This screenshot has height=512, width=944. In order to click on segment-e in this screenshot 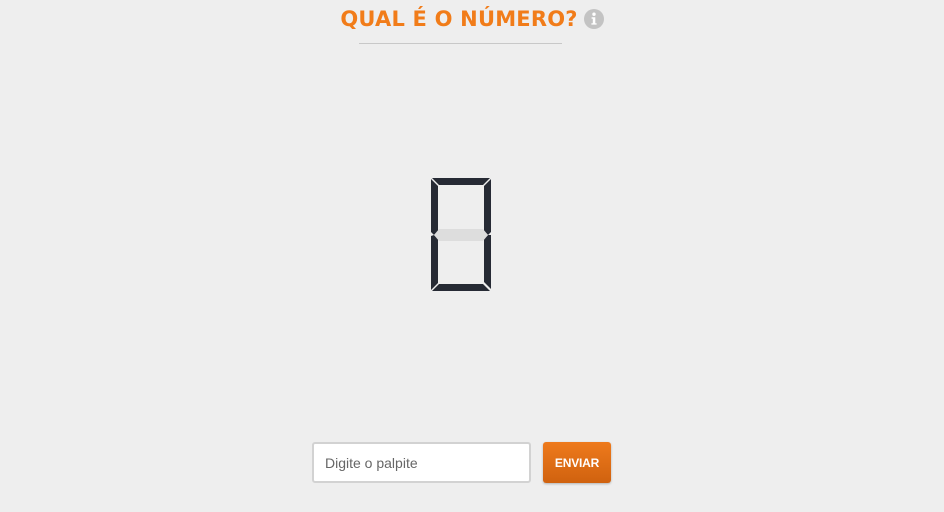, I will do `click(434, 262)`.